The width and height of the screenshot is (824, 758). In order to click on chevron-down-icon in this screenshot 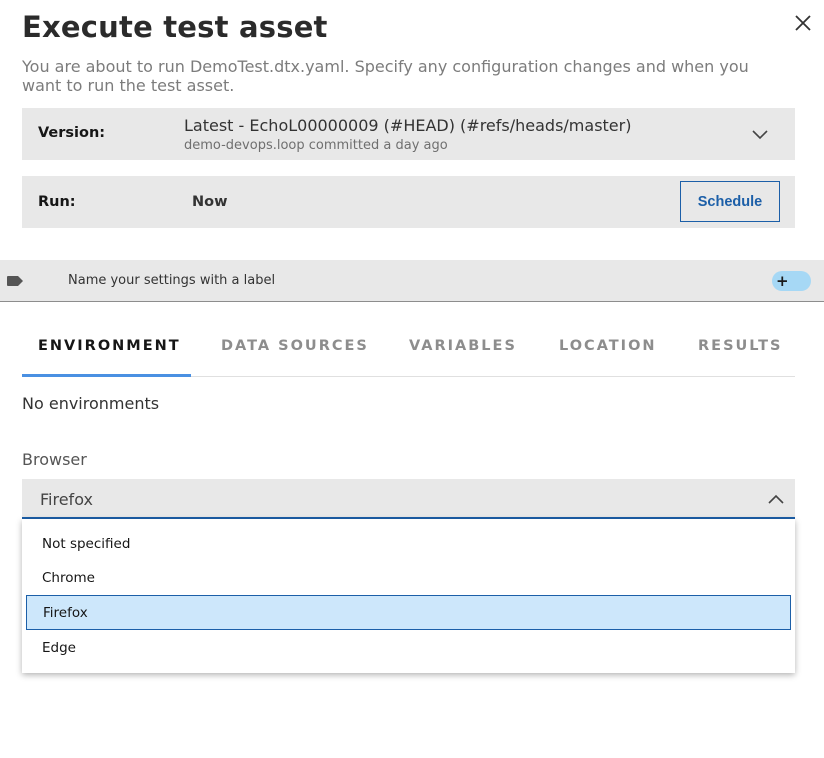, I will do `click(760, 134)`.